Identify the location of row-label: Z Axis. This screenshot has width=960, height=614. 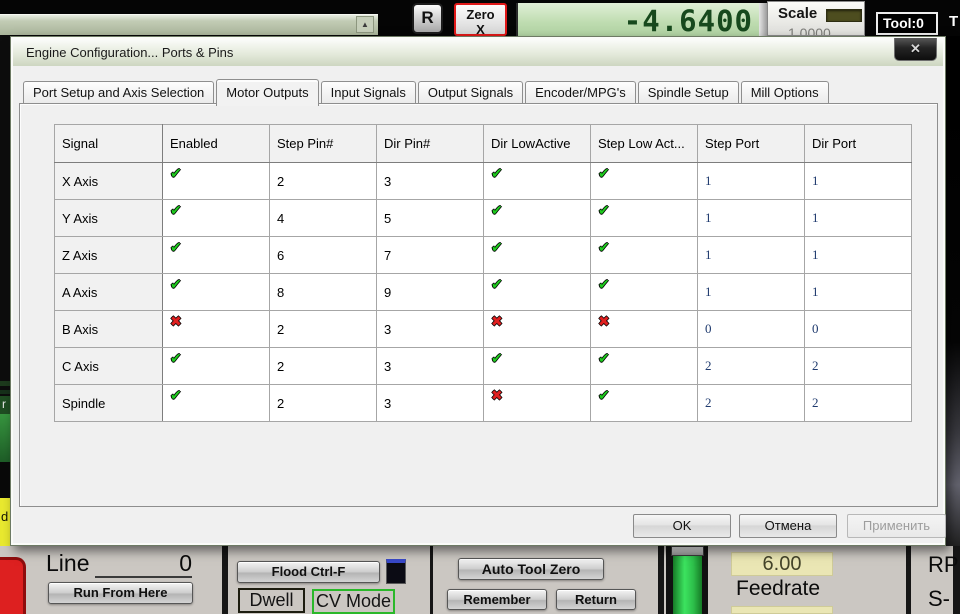
(108, 255).